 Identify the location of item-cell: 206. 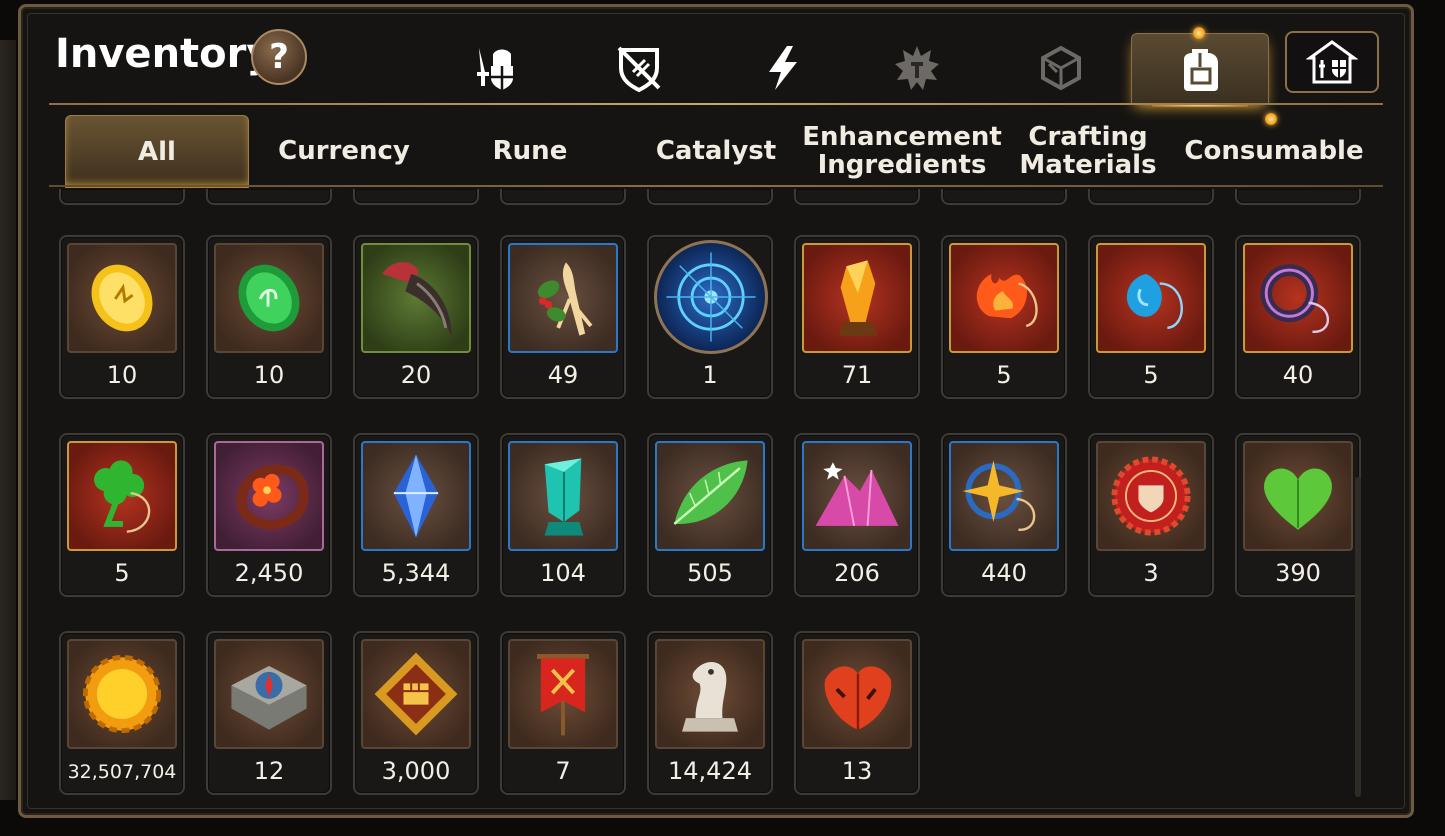
(857, 515).